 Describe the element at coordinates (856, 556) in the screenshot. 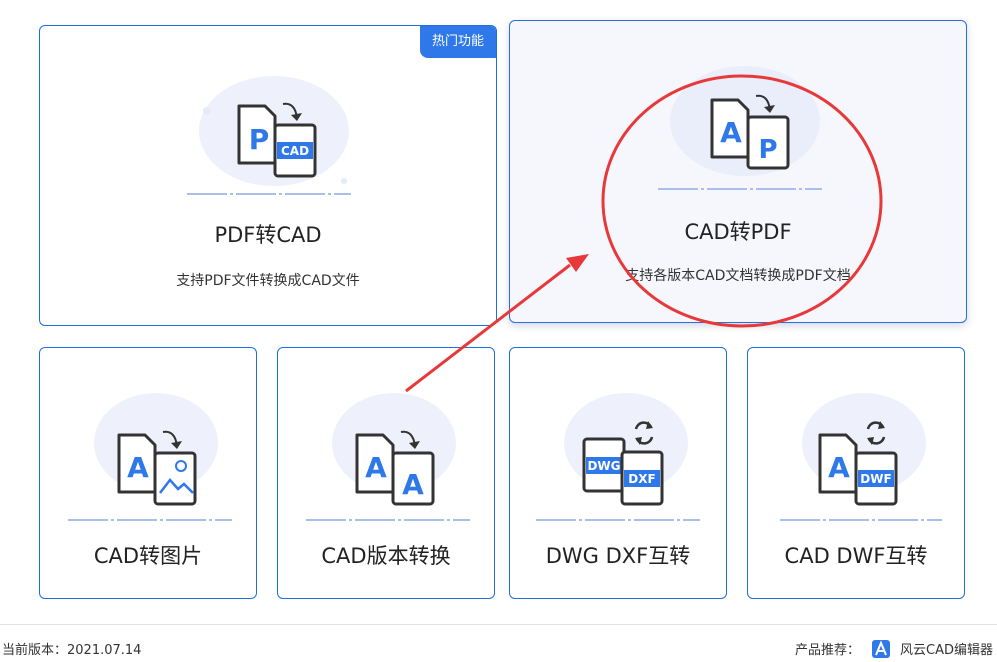

I see `card-title: CAD DWF互转` at that location.